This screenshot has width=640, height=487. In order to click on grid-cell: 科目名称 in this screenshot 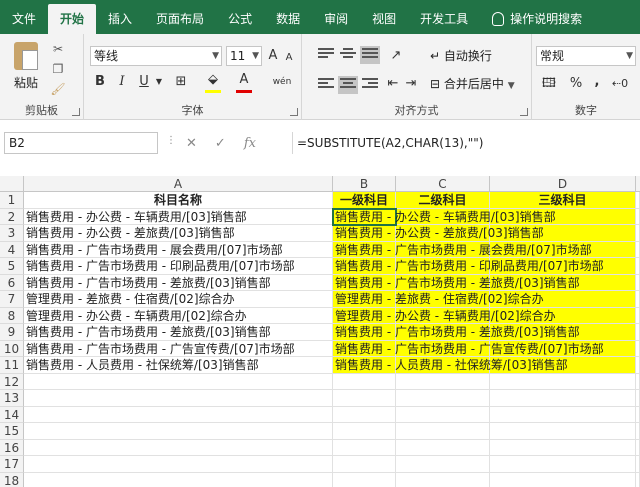, I will do `click(178, 200)`.